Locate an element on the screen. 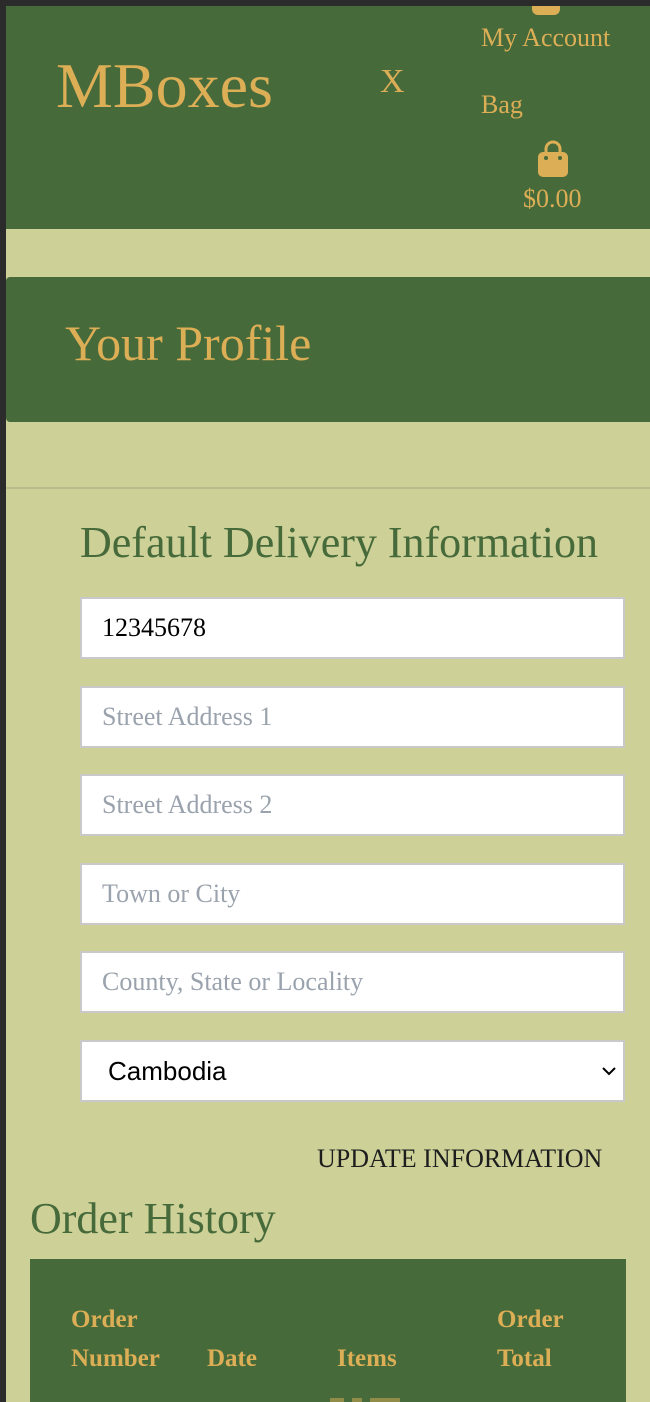 The height and width of the screenshot is (1402, 650). street-address-2-field is located at coordinates (352, 805).